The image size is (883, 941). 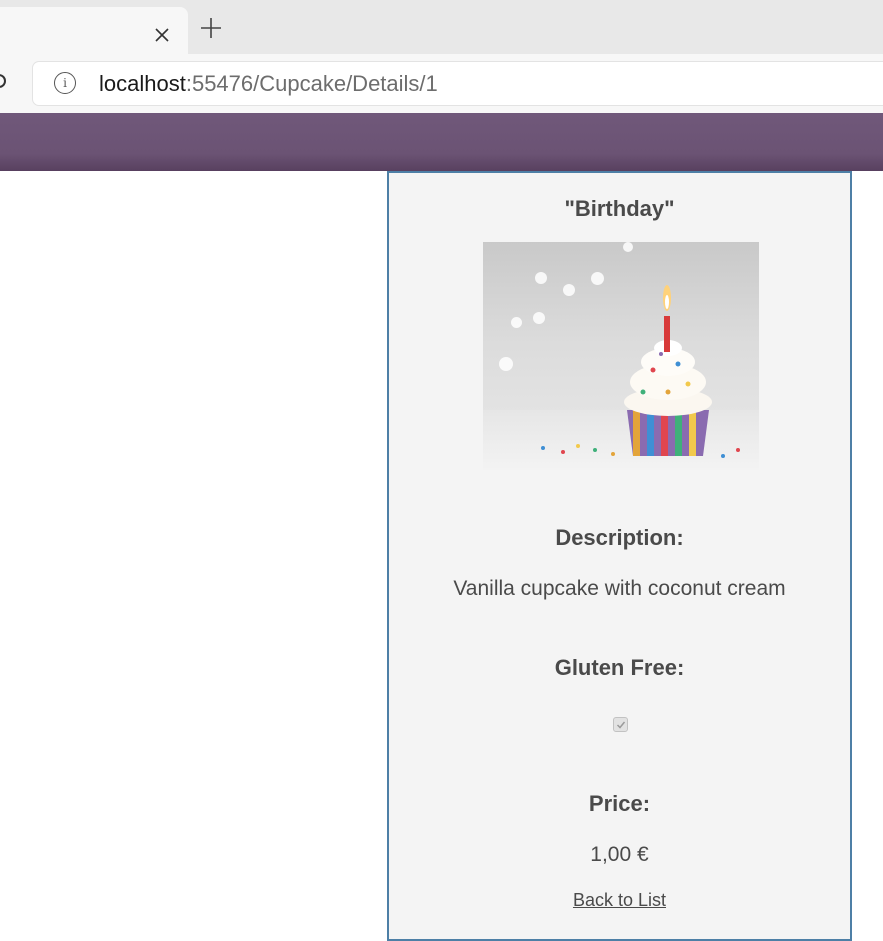 I want to click on cupcake-image, so click(x=621, y=356).